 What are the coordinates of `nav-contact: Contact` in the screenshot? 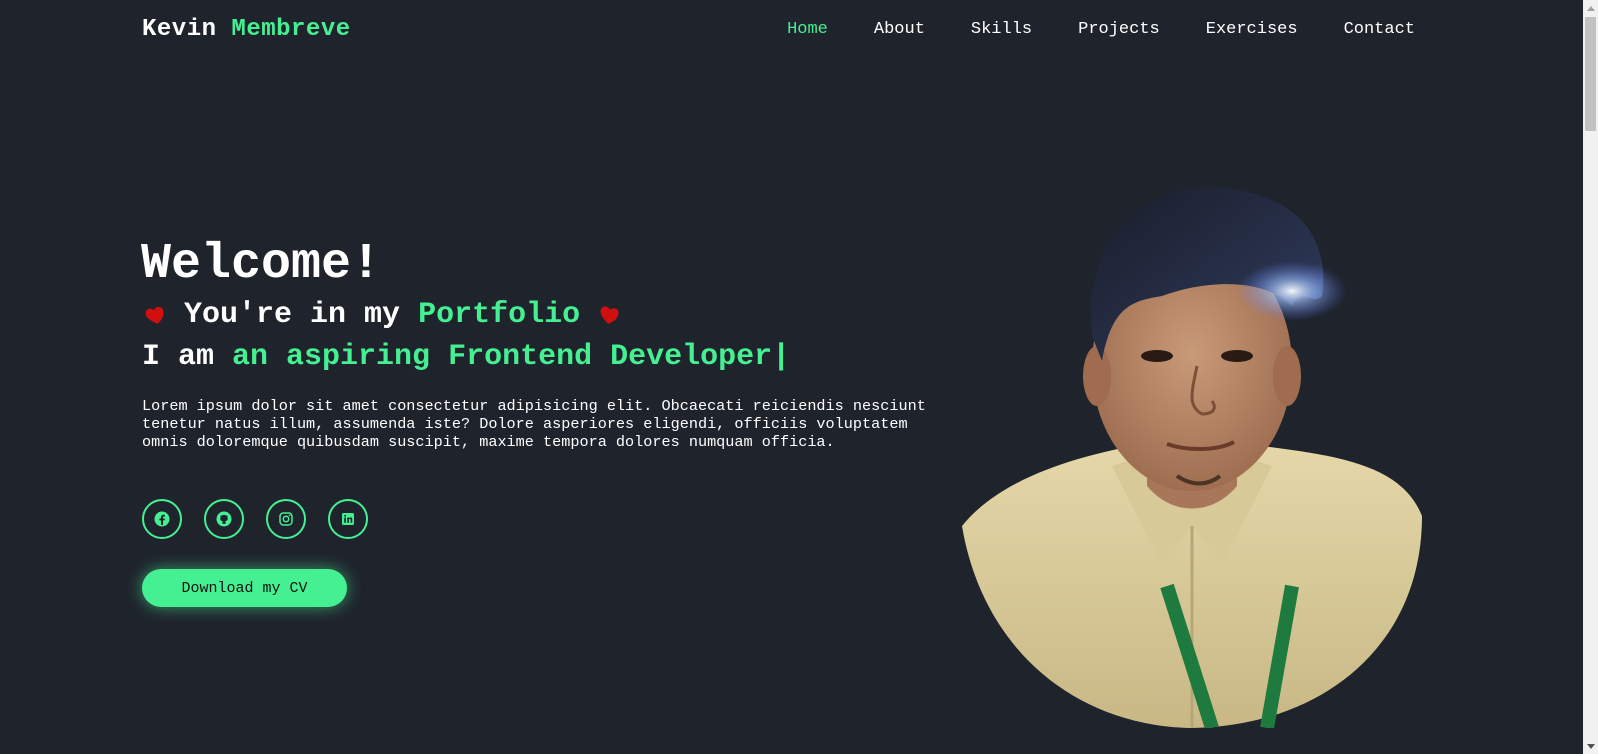 It's located at (1379, 29).